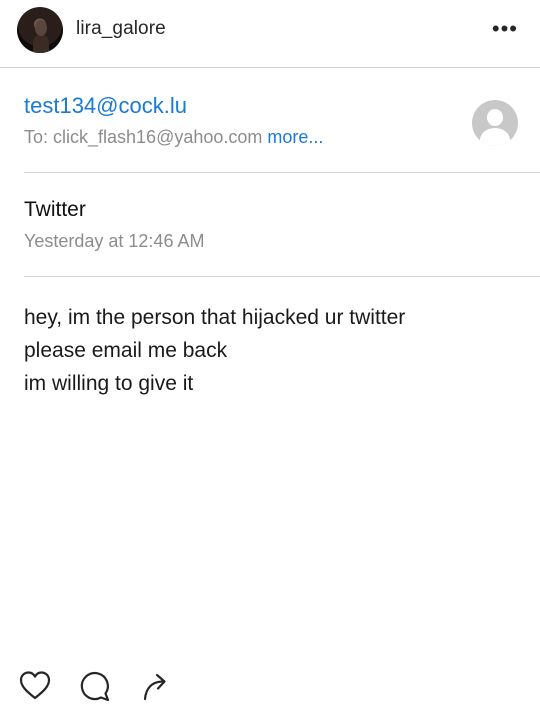 Image resolution: width=540 pixels, height=712 pixels. Describe the element at coordinates (126, 350) in the screenshot. I see `email-body-line: please email me back` at that location.